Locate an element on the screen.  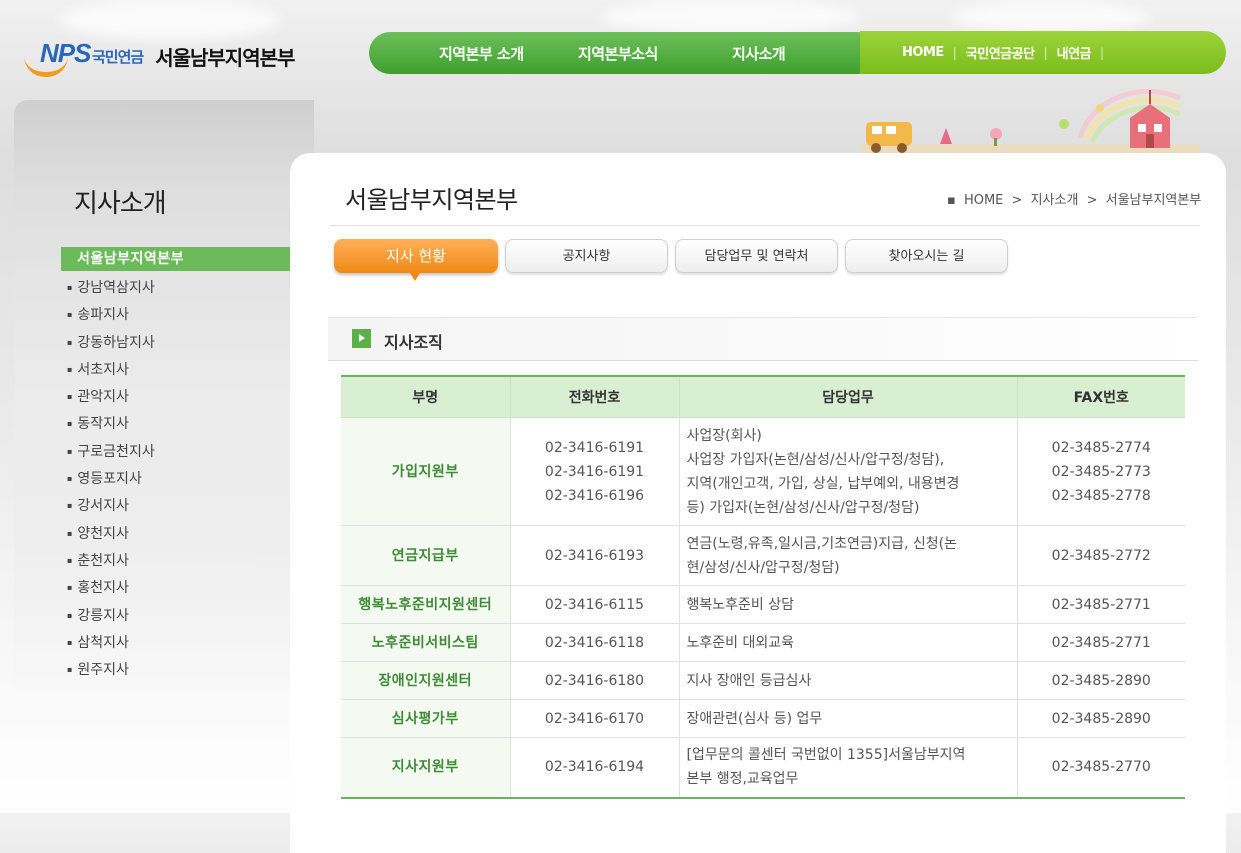
logo-org-text: 국민연금 is located at coordinates (118, 56).